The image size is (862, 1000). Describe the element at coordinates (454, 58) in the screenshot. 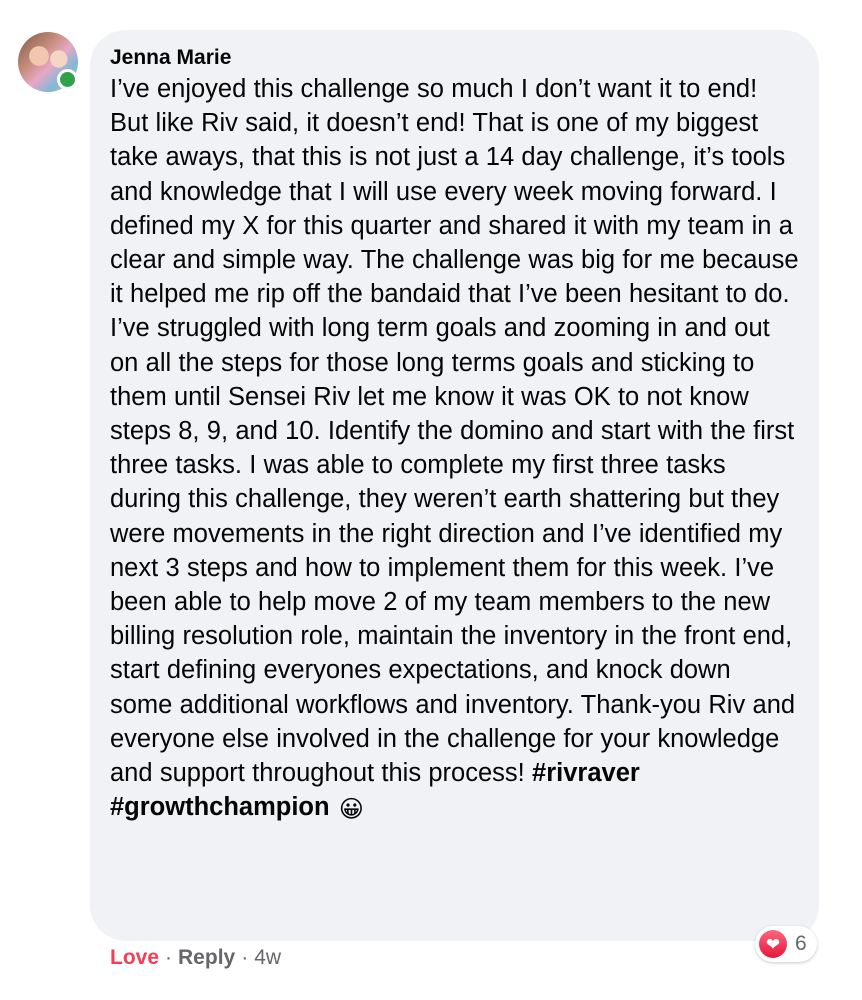

I see `comment-author-name: Jenna Marie` at that location.